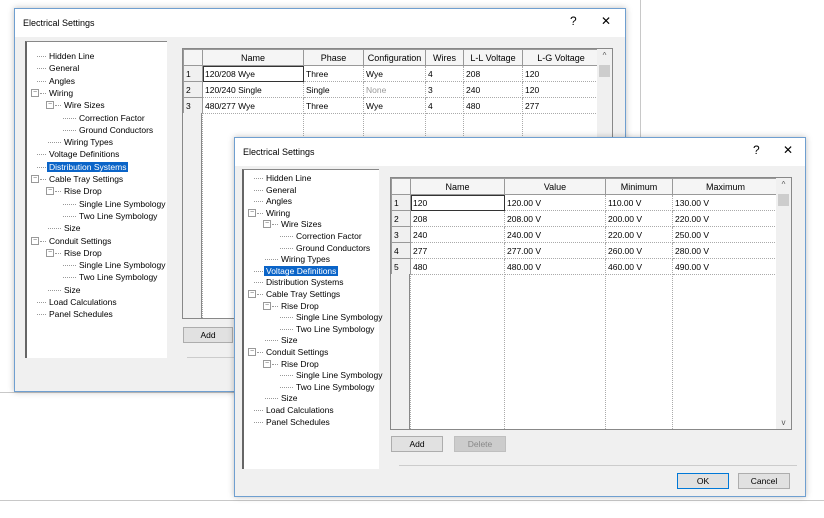 This screenshot has height=518, width=824. I want to click on ok-button: OK, so click(703, 481).